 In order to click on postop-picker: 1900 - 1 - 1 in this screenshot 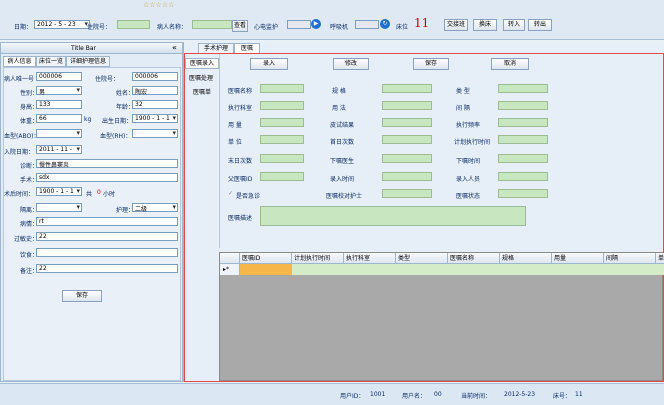, I will do `click(59, 191)`.